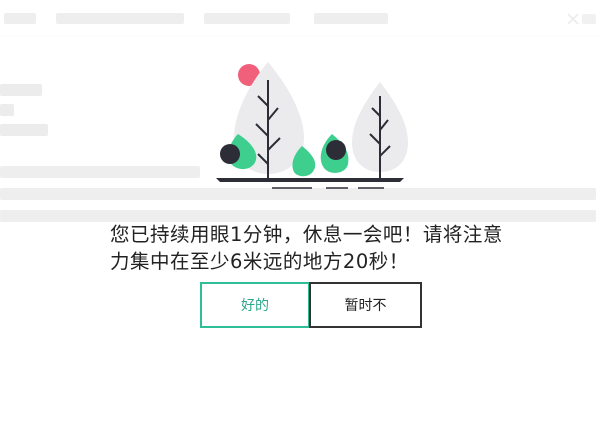 The image size is (600, 427). What do you see at coordinates (310, 180) in the screenshot?
I see `ground-line` at bounding box center [310, 180].